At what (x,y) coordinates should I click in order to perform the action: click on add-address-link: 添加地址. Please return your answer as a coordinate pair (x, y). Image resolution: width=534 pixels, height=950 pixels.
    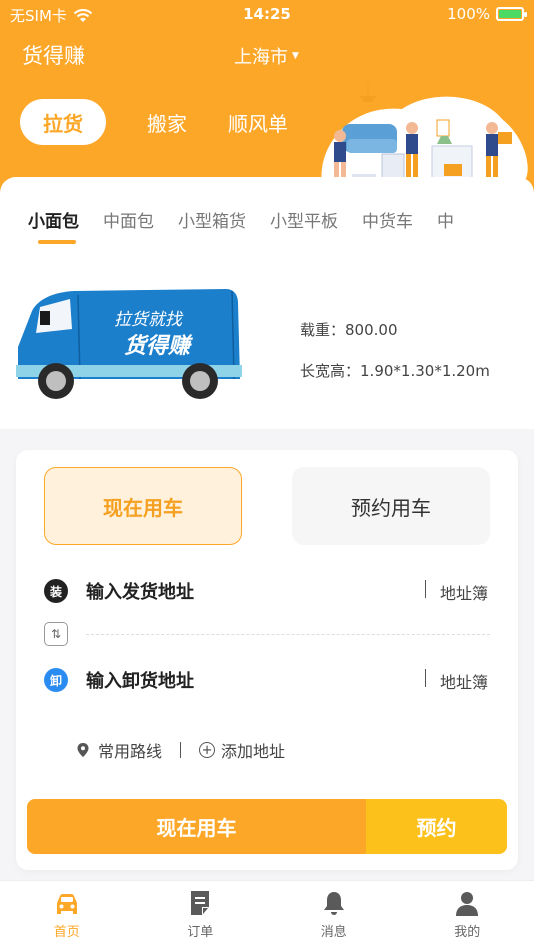
    Looking at the image, I should click on (253, 750).